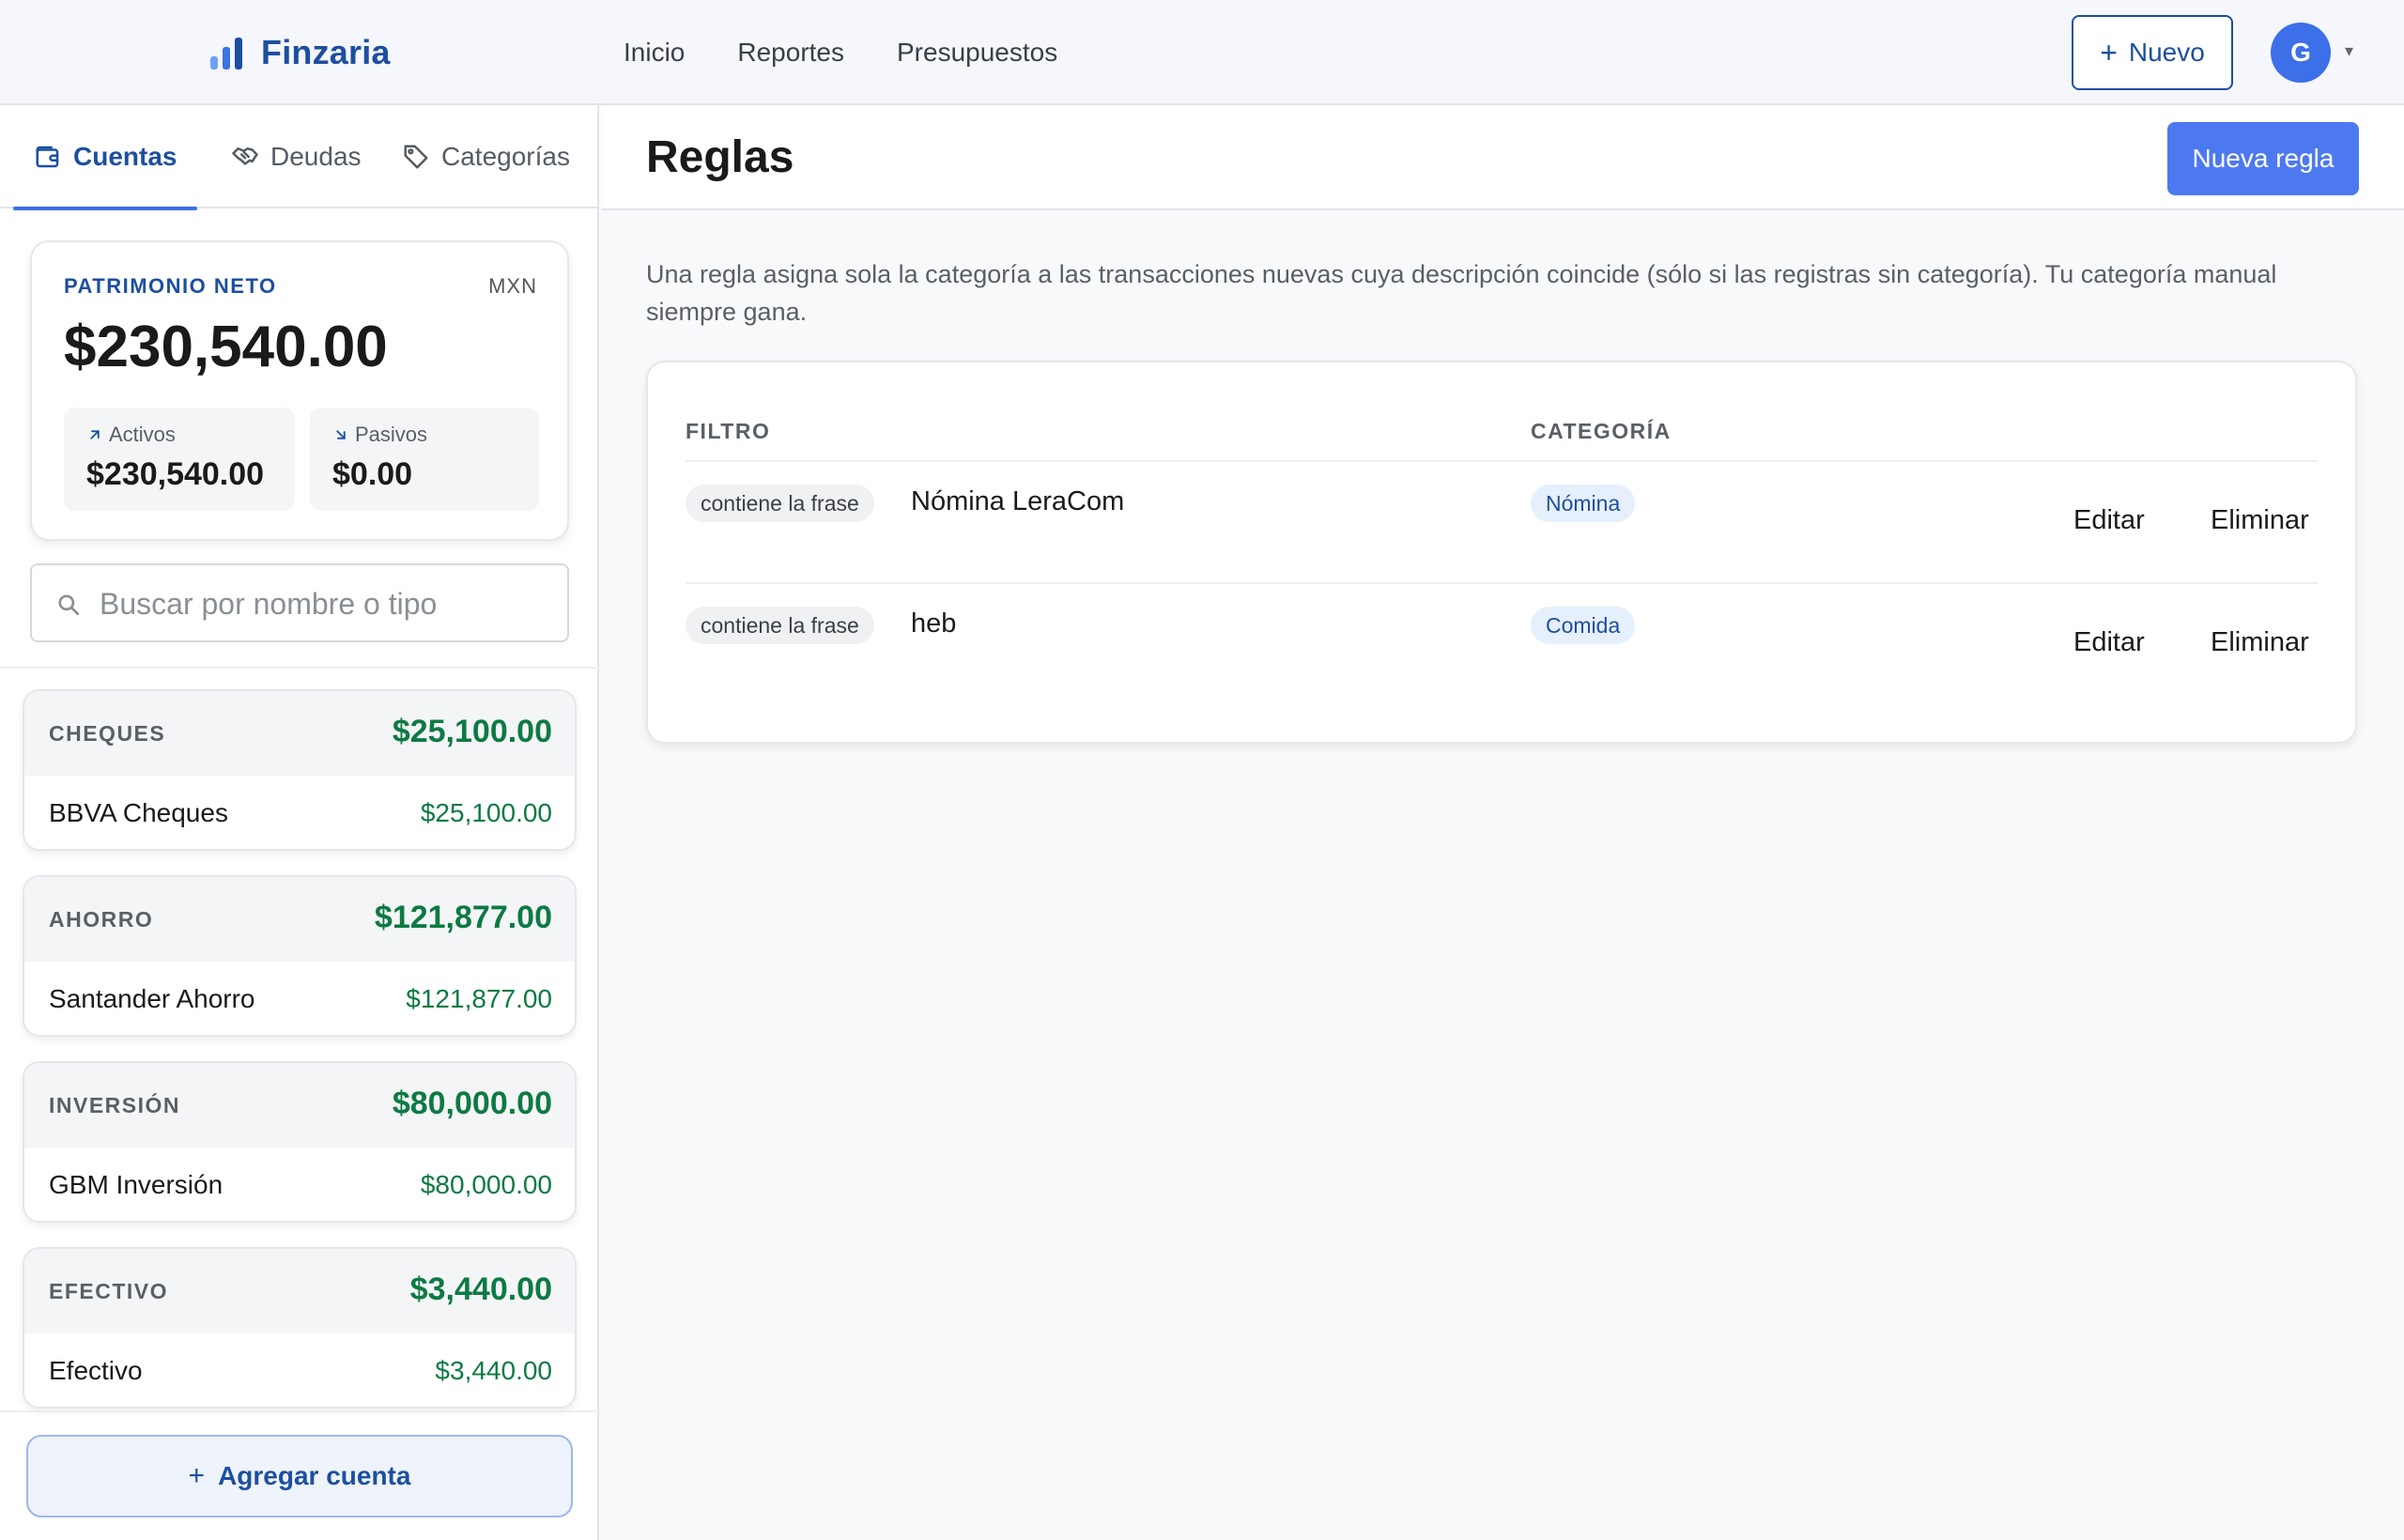  What do you see at coordinates (472, 1103) in the screenshot?
I see `group-total: $80,000.00` at bounding box center [472, 1103].